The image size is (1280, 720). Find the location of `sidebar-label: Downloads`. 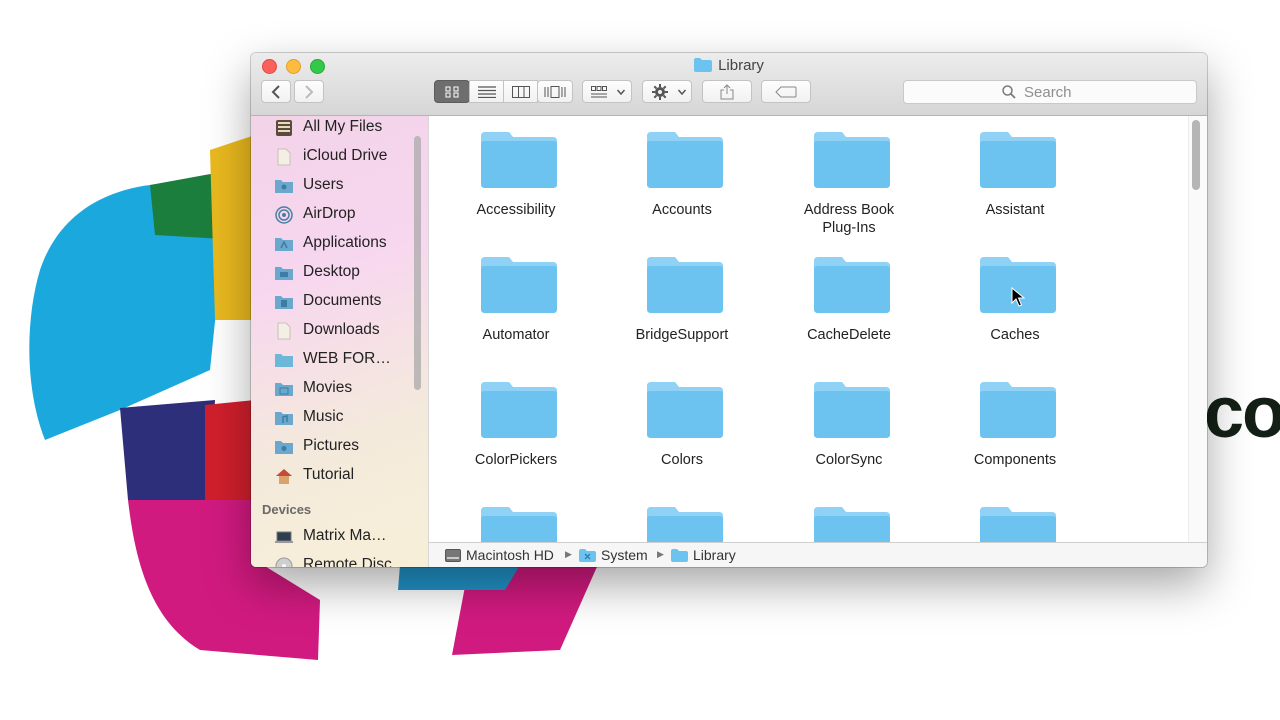

sidebar-label: Downloads is located at coordinates (341, 329).